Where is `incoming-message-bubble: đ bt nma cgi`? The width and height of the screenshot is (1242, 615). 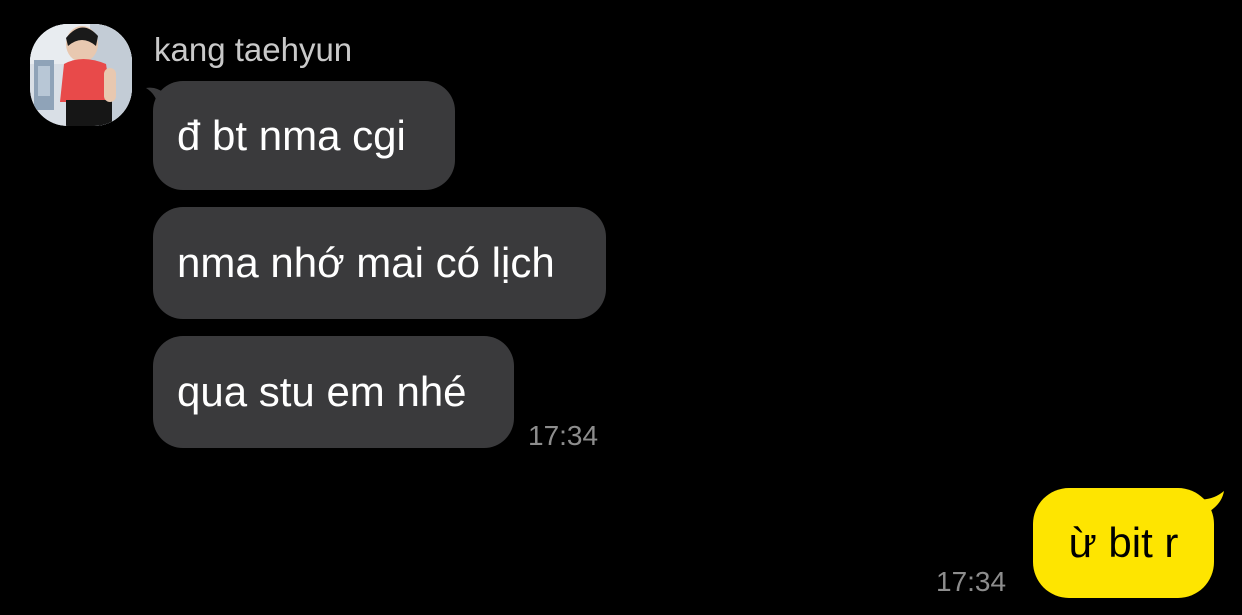 incoming-message-bubble: đ bt nma cgi is located at coordinates (304, 135).